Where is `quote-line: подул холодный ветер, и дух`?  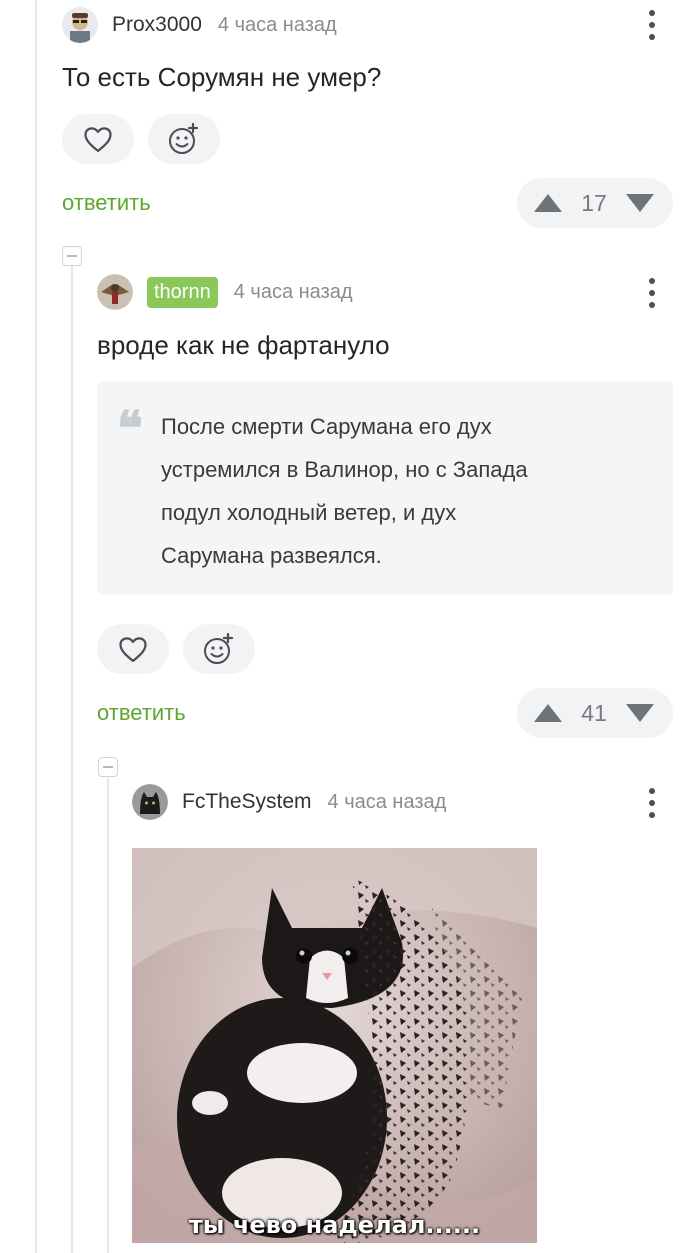 quote-line: подул холодный ветер, и дух is located at coordinates (309, 512).